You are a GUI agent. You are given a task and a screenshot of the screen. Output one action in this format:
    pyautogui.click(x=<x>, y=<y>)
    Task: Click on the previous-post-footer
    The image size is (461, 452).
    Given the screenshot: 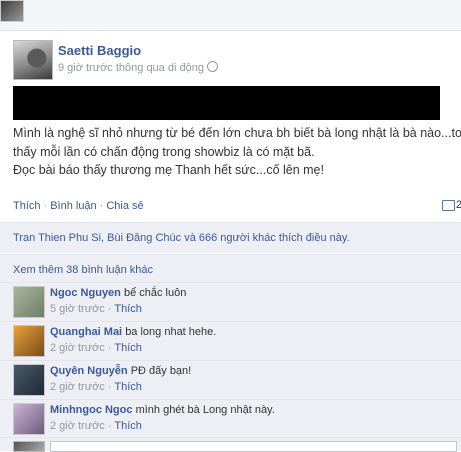 What is the action you would take?
    pyautogui.click(x=230, y=15)
    